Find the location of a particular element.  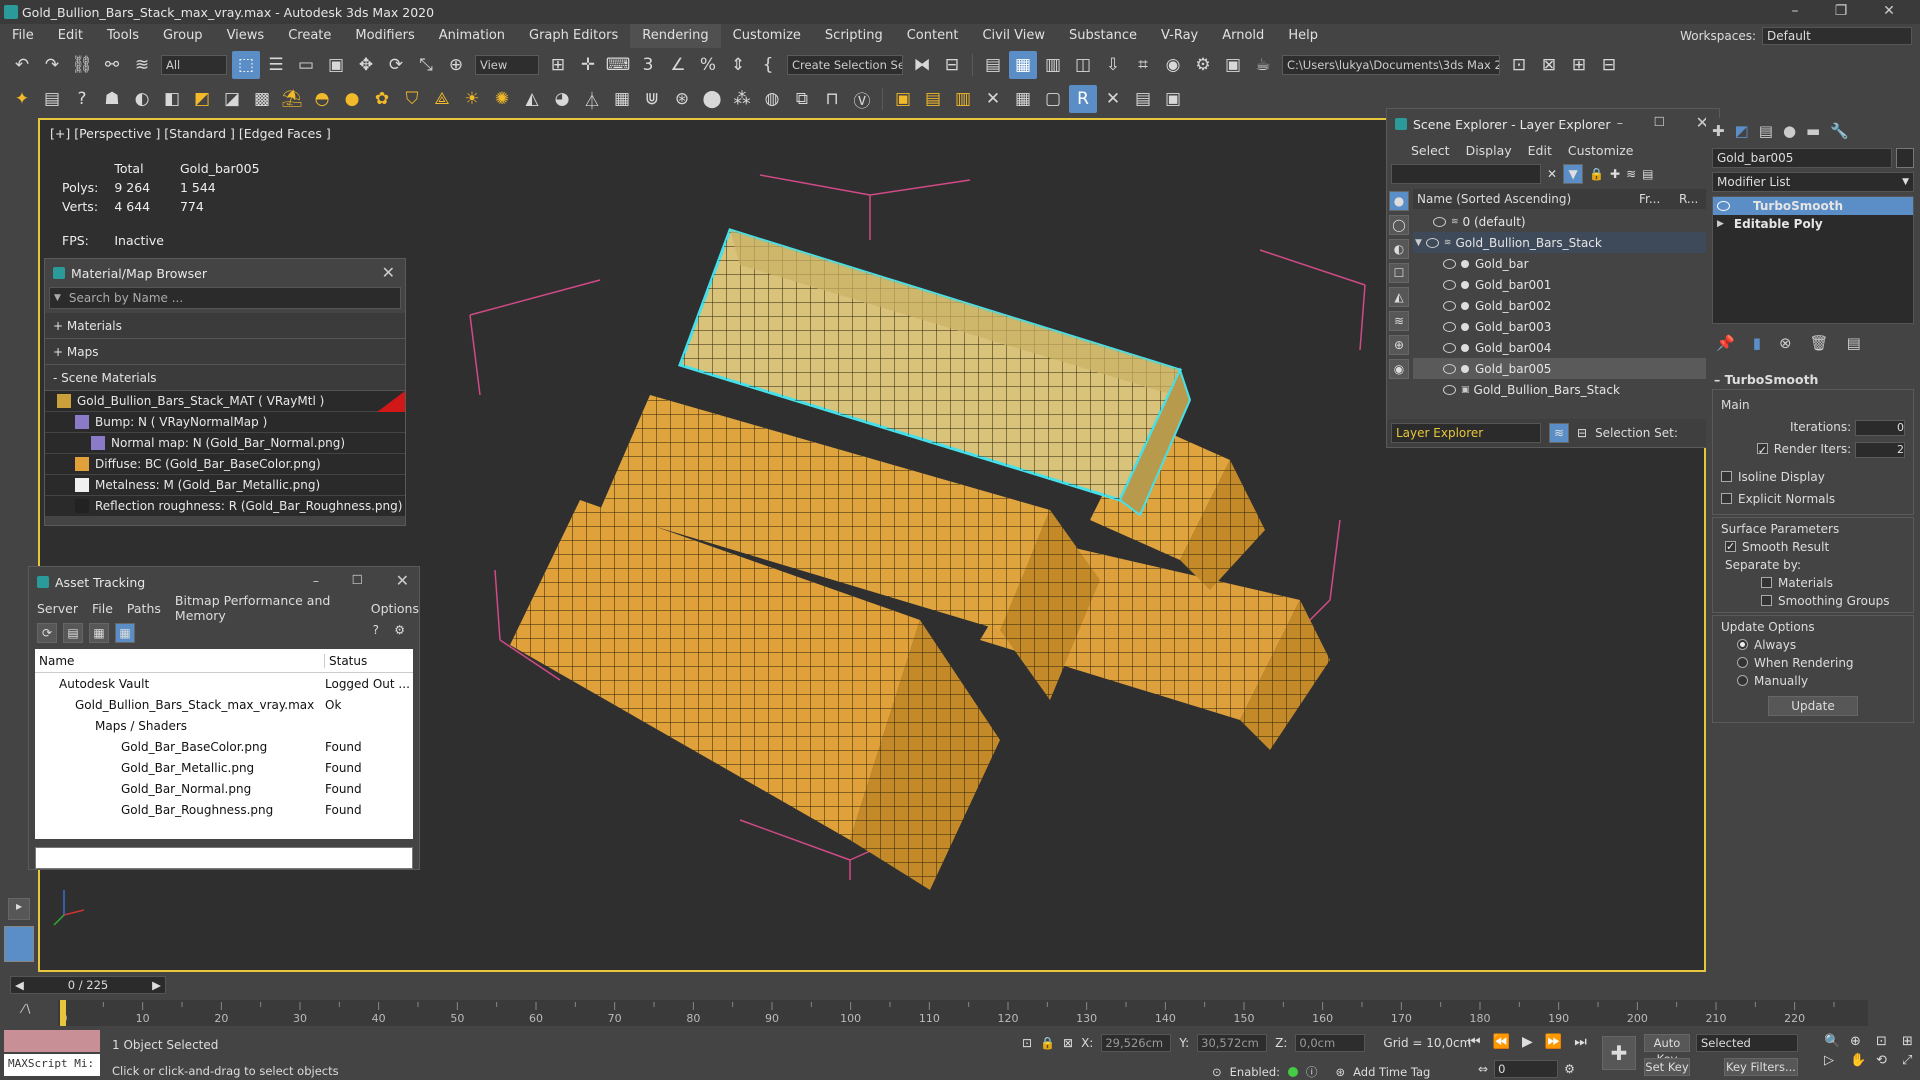

layer-manager-icon: ▤ is located at coordinates (993, 65).